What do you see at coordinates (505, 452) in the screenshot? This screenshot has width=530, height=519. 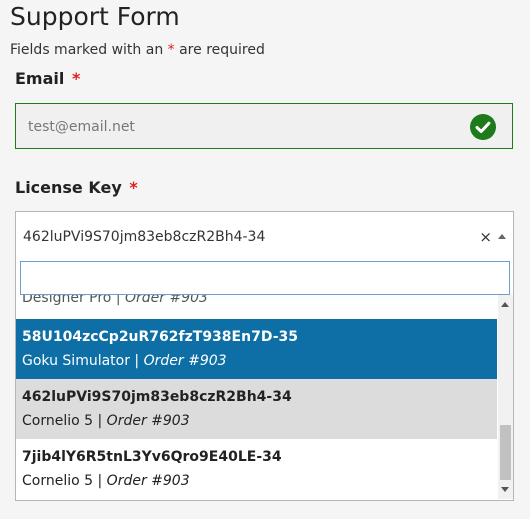 I see `scrollbar-thumb` at bounding box center [505, 452].